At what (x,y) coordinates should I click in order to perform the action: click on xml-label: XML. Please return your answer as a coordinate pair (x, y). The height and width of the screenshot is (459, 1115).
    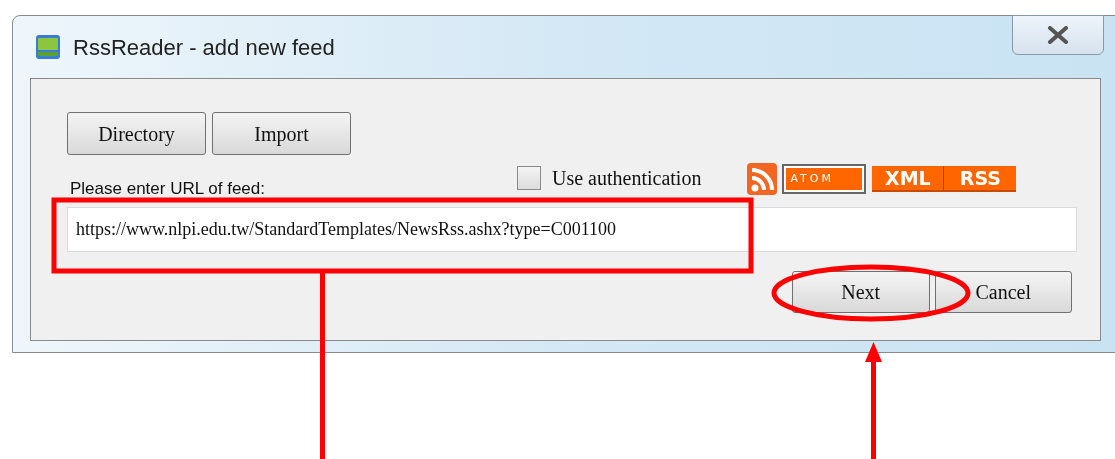
    Looking at the image, I should click on (908, 178).